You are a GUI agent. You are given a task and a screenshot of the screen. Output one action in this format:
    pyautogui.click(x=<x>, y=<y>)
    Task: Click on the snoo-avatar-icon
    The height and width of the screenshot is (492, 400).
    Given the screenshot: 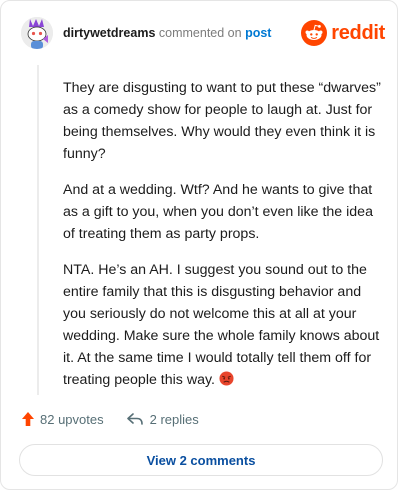 What is the action you would take?
    pyautogui.click(x=37, y=33)
    